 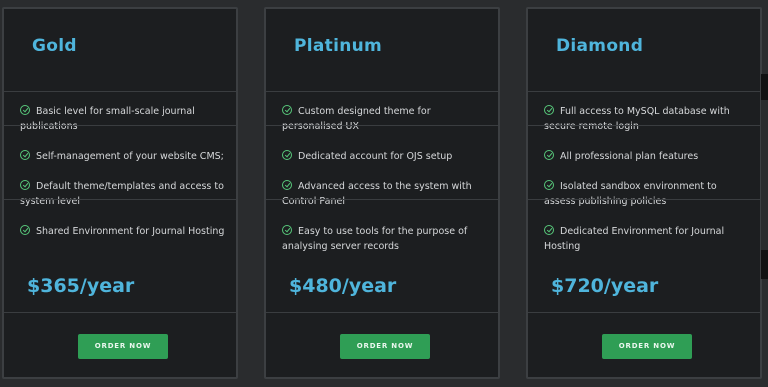 I want to click on feature-text: All professional plan features, so click(x=629, y=156).